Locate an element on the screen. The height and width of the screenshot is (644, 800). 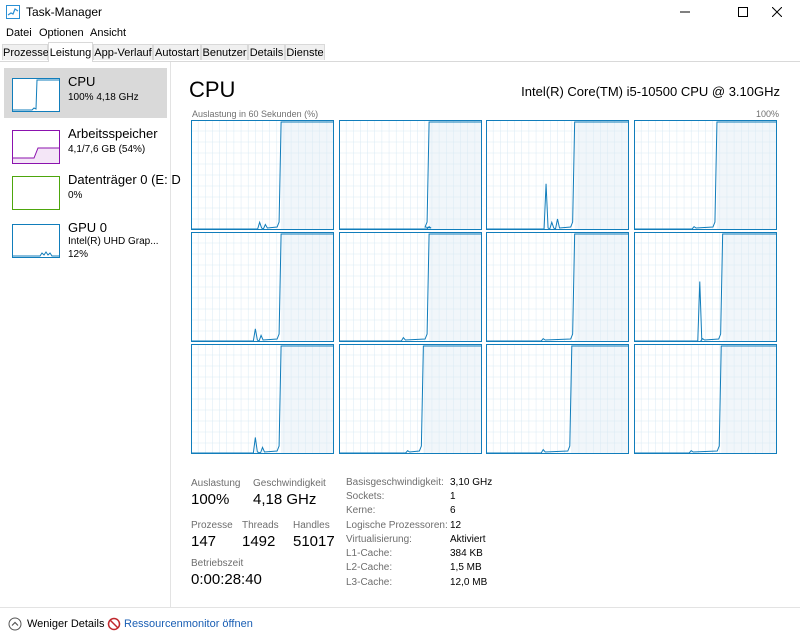
info-key: Logische Prozessoren: is located at coordinates (397, 525).